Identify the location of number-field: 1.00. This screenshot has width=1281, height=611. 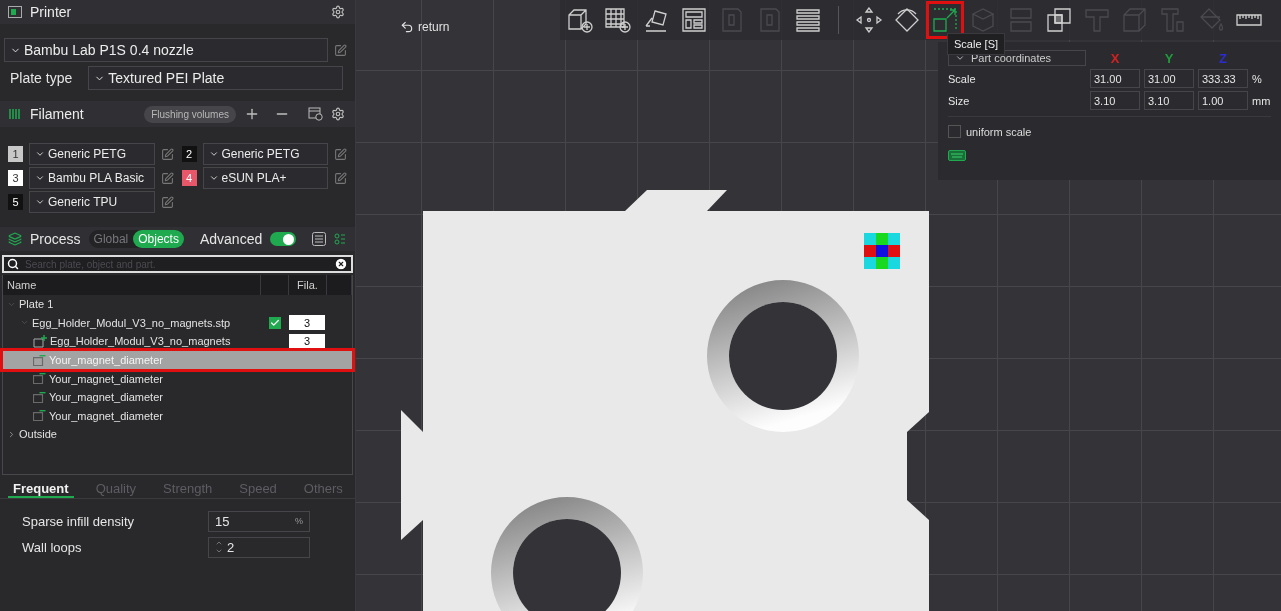
(1223, 100).